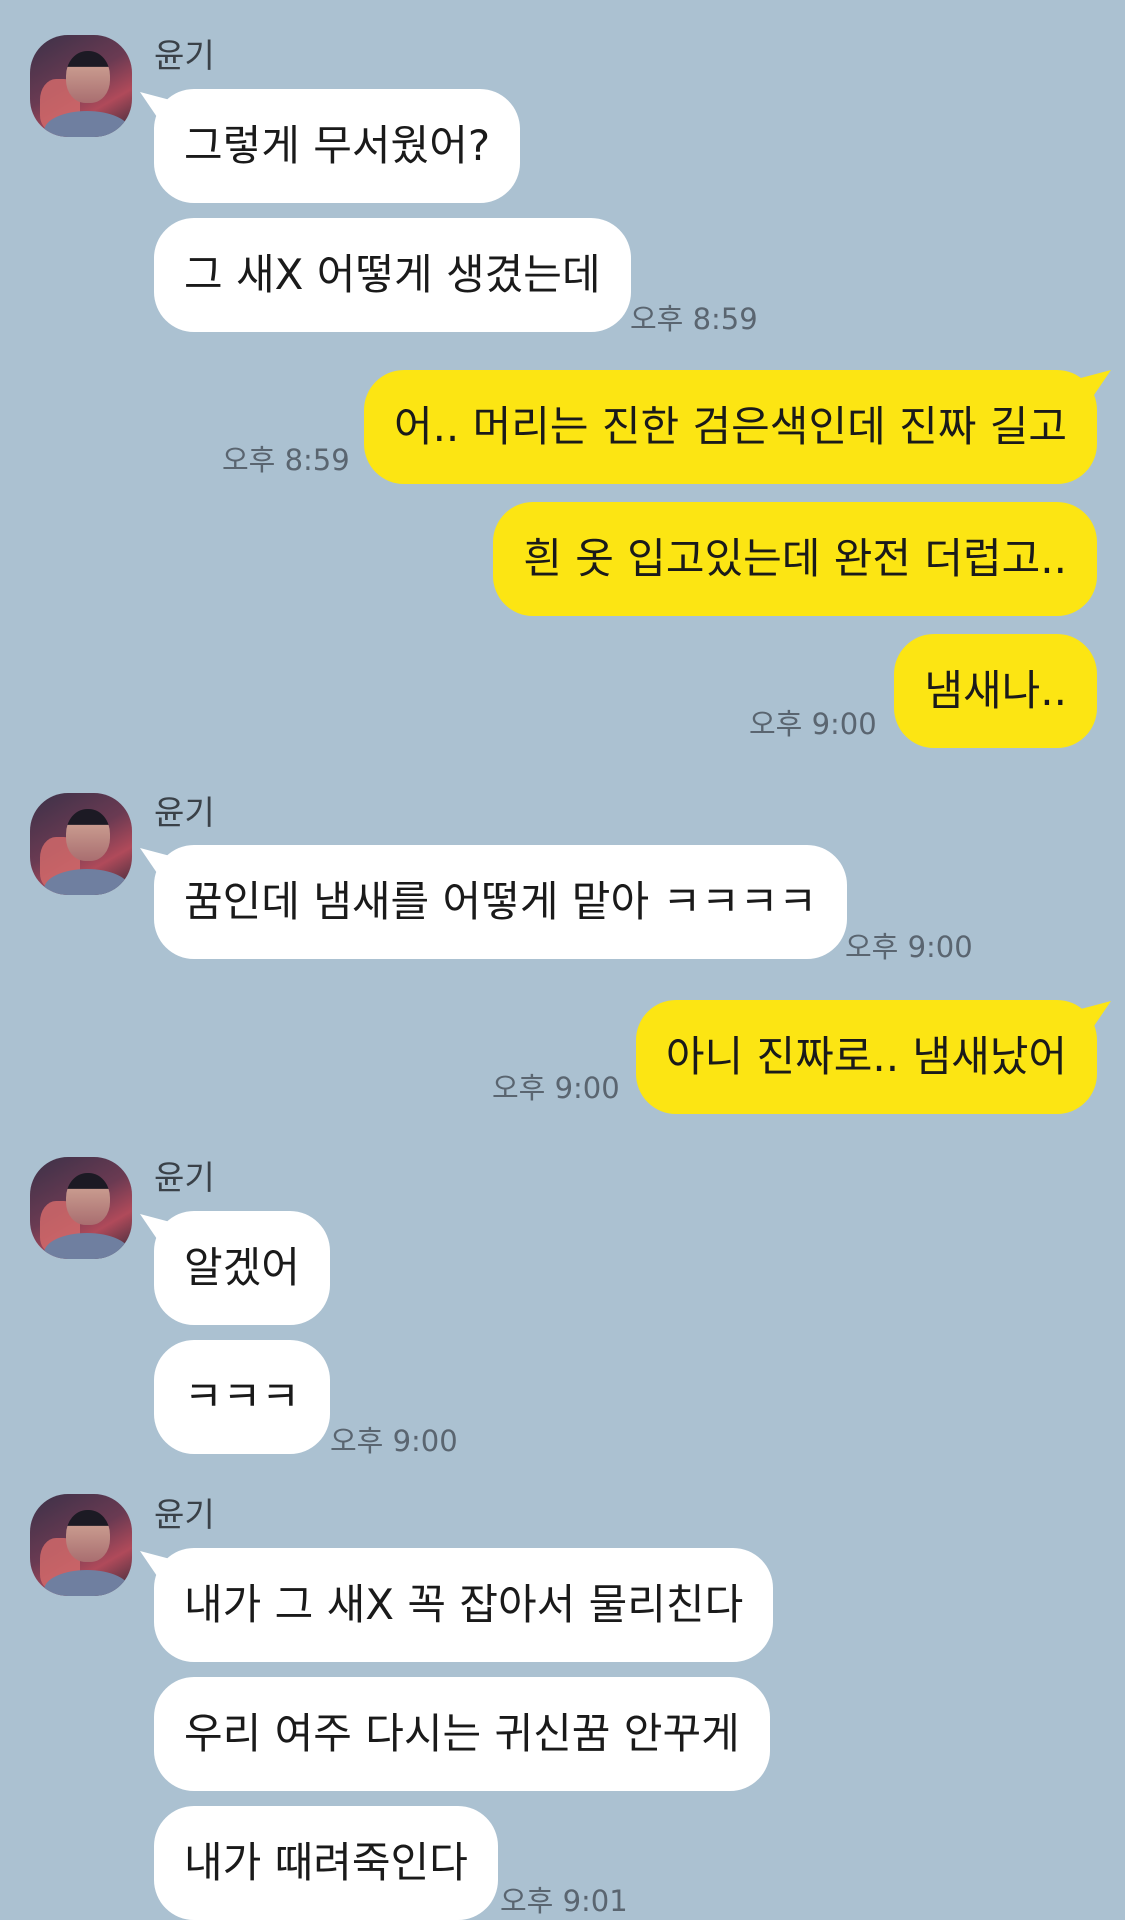  What do you see at coordinates (464, 1605) in the screenshot?
I see `incoming-message: 내가 그 새X 꼭 잡아서 물리친다` at bounding box center [464, 1605].